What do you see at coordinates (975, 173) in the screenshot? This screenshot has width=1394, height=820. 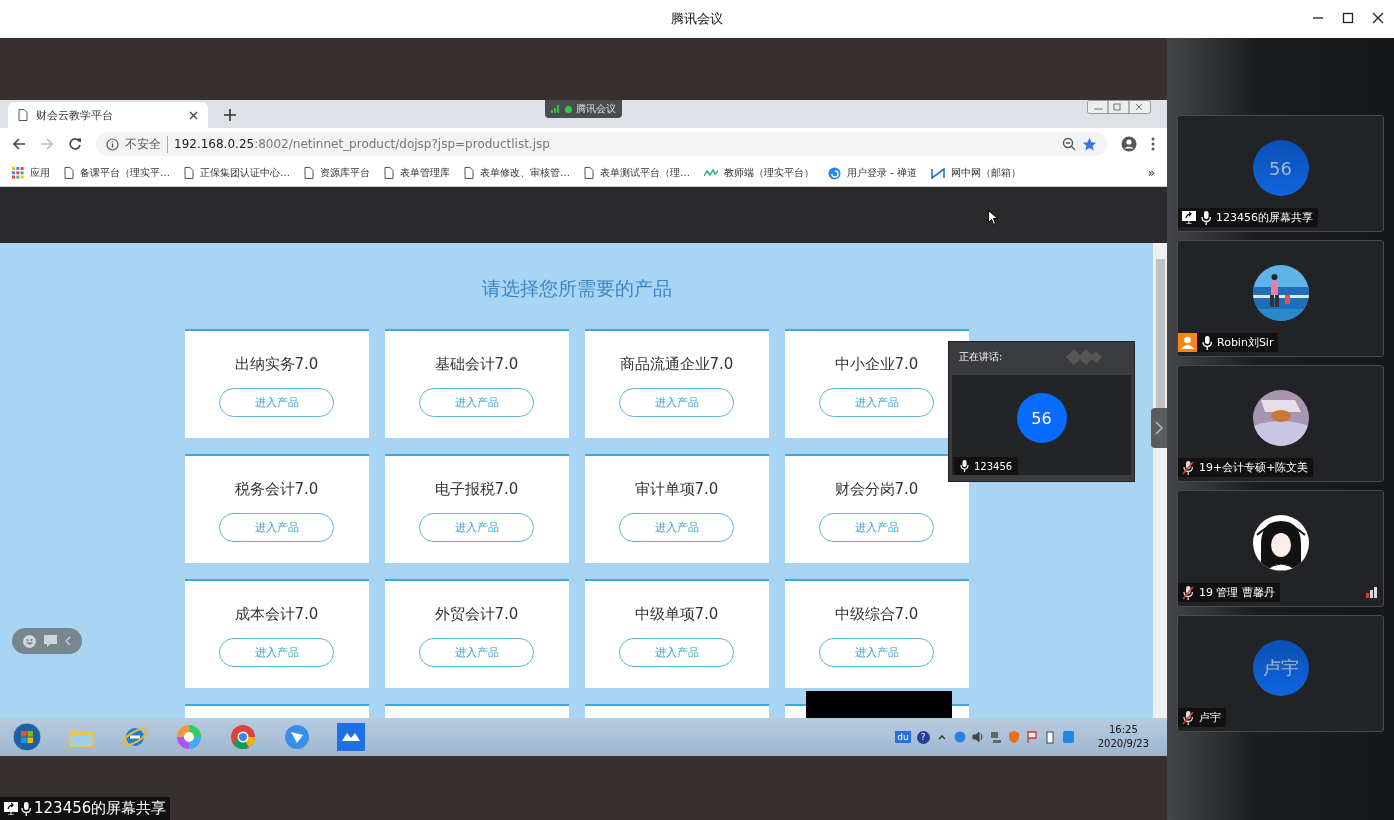 I see `bookmark: 网中网（邮箱）` at bounding box center [975, 173].